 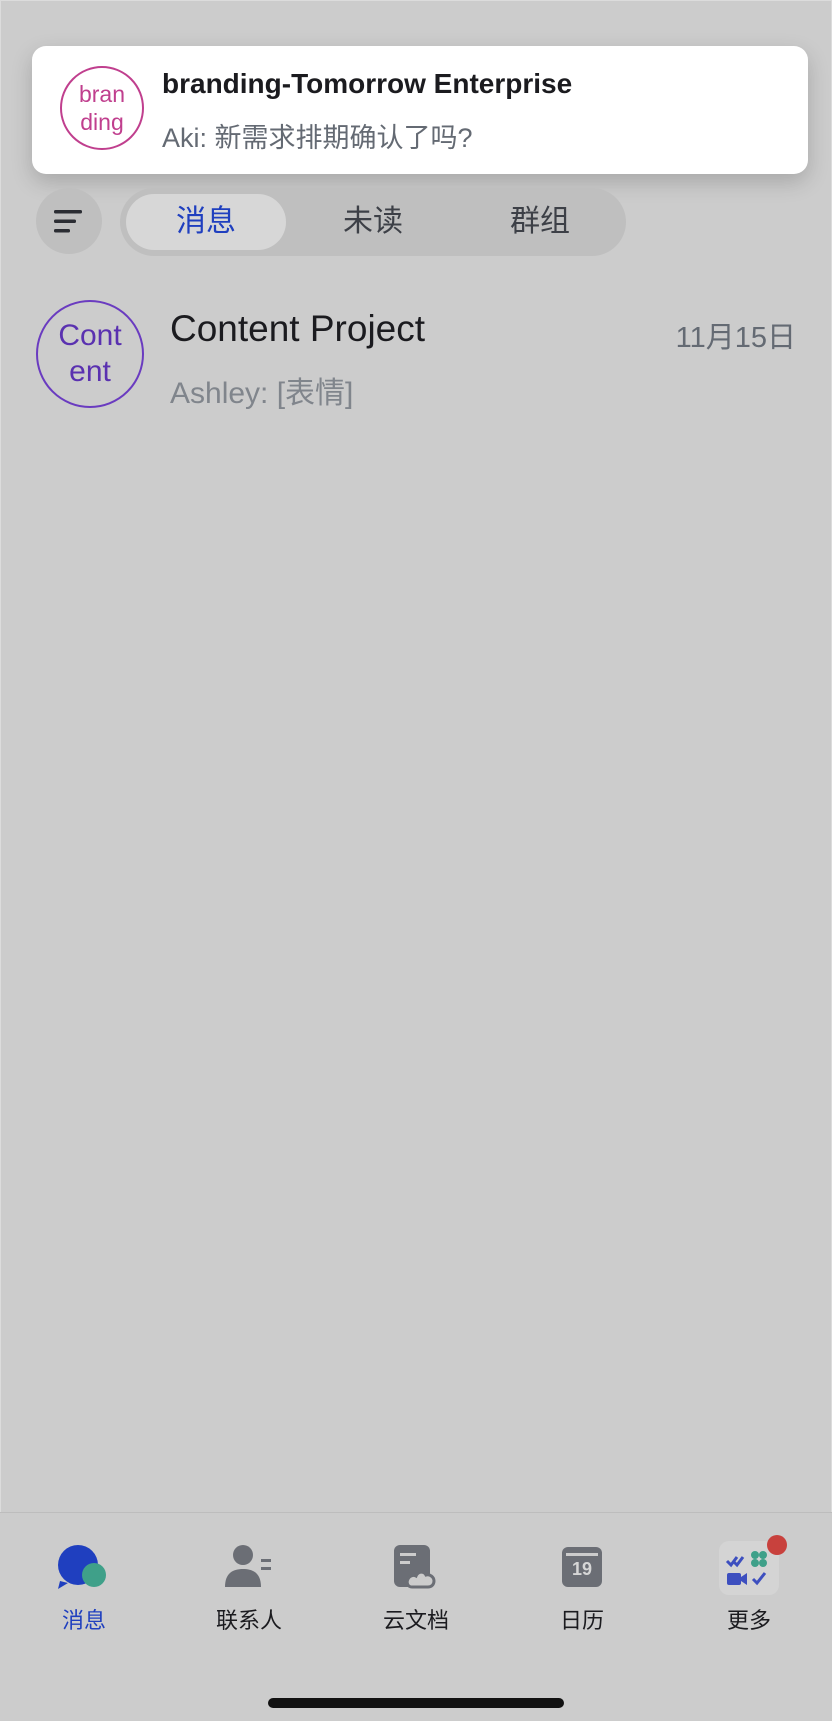 I want to click on notification-avatar: bran ding, so click(x=102, y=108).